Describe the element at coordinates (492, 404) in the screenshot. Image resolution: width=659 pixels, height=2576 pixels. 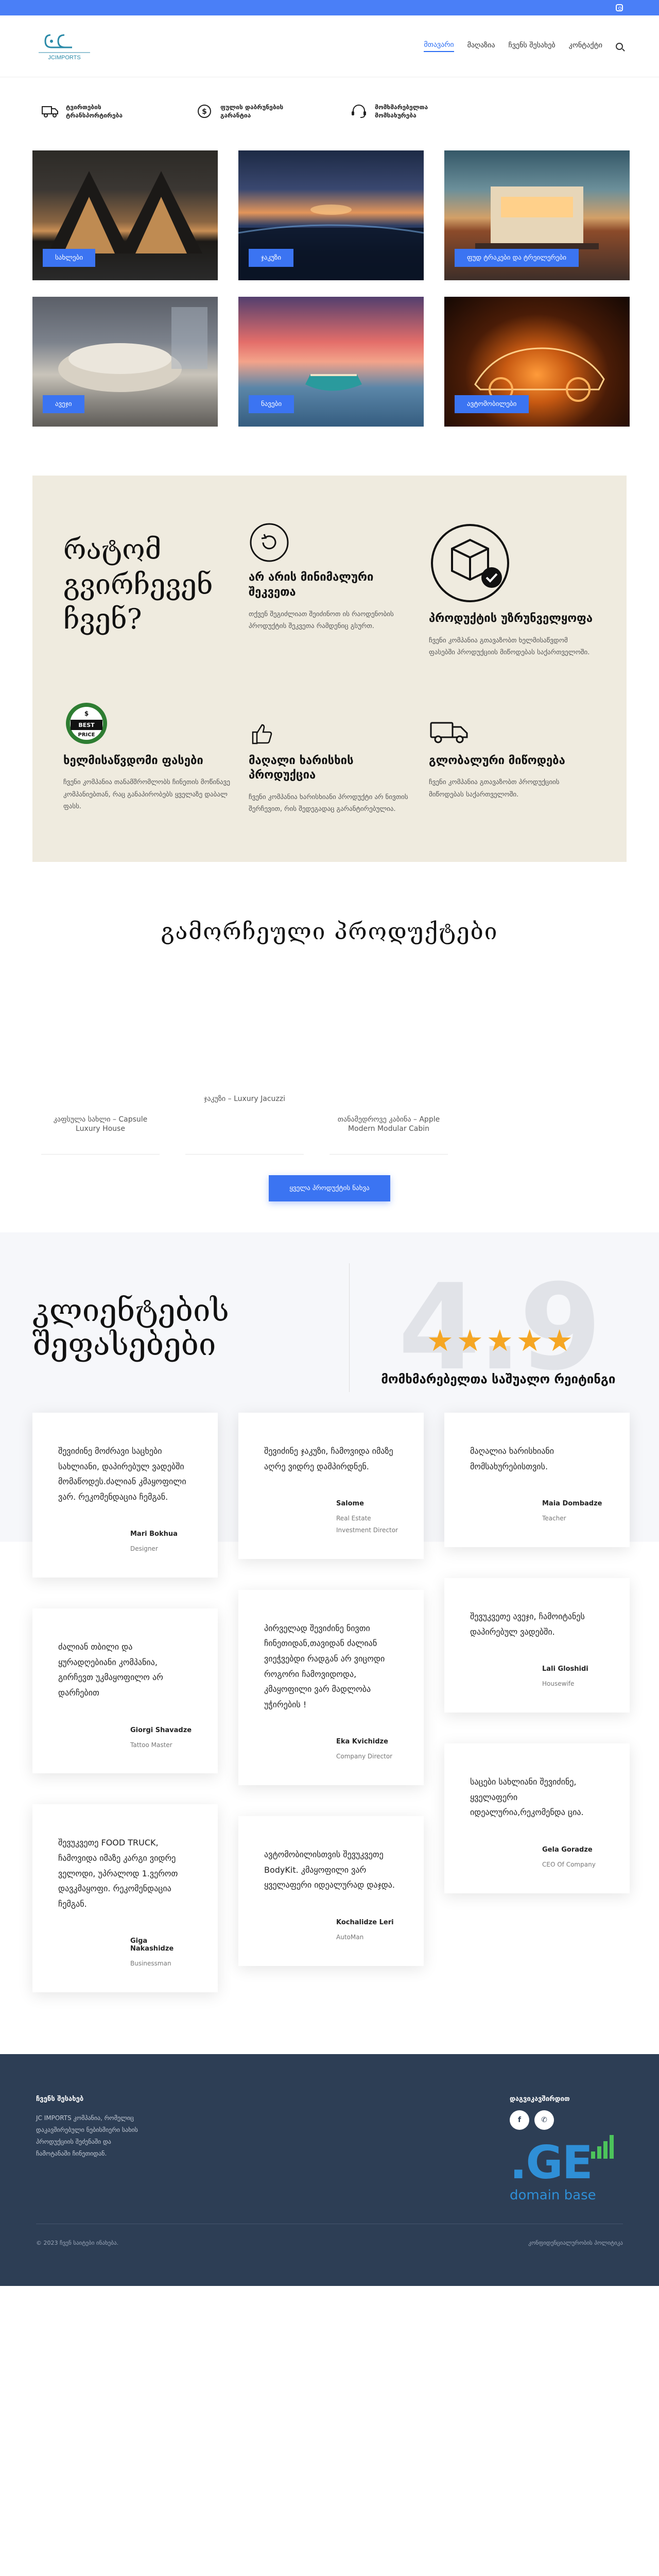
I see `category-button-cars: ავტომობილები` at that location.